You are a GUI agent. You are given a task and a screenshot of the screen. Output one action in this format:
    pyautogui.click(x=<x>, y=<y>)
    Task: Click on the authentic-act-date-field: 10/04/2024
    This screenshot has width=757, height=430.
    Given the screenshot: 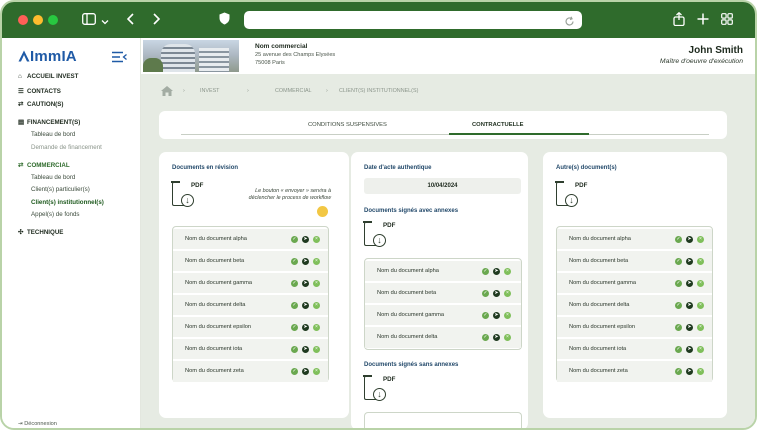 What is the action you would take?
    pyautogui.click(x=442, y=186)
    